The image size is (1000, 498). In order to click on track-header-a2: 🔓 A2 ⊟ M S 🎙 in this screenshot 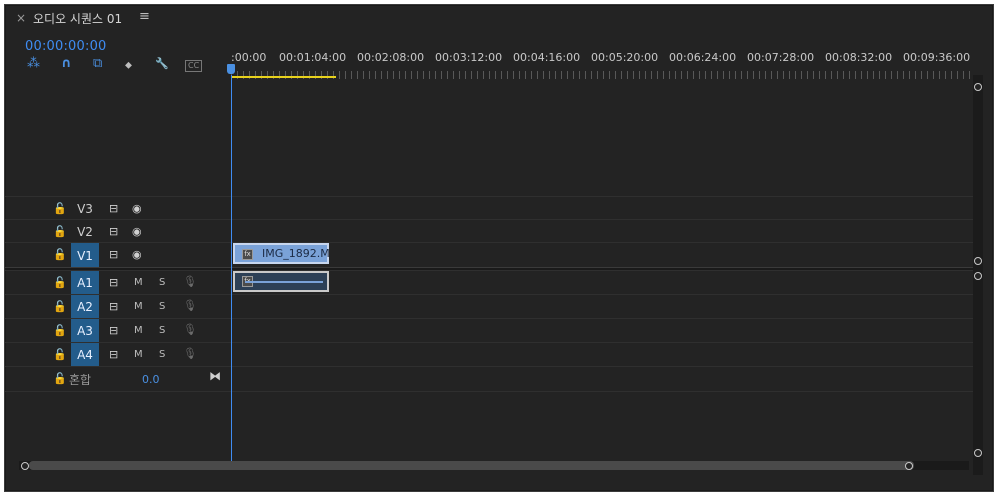, I will do `click(118, 307)`.